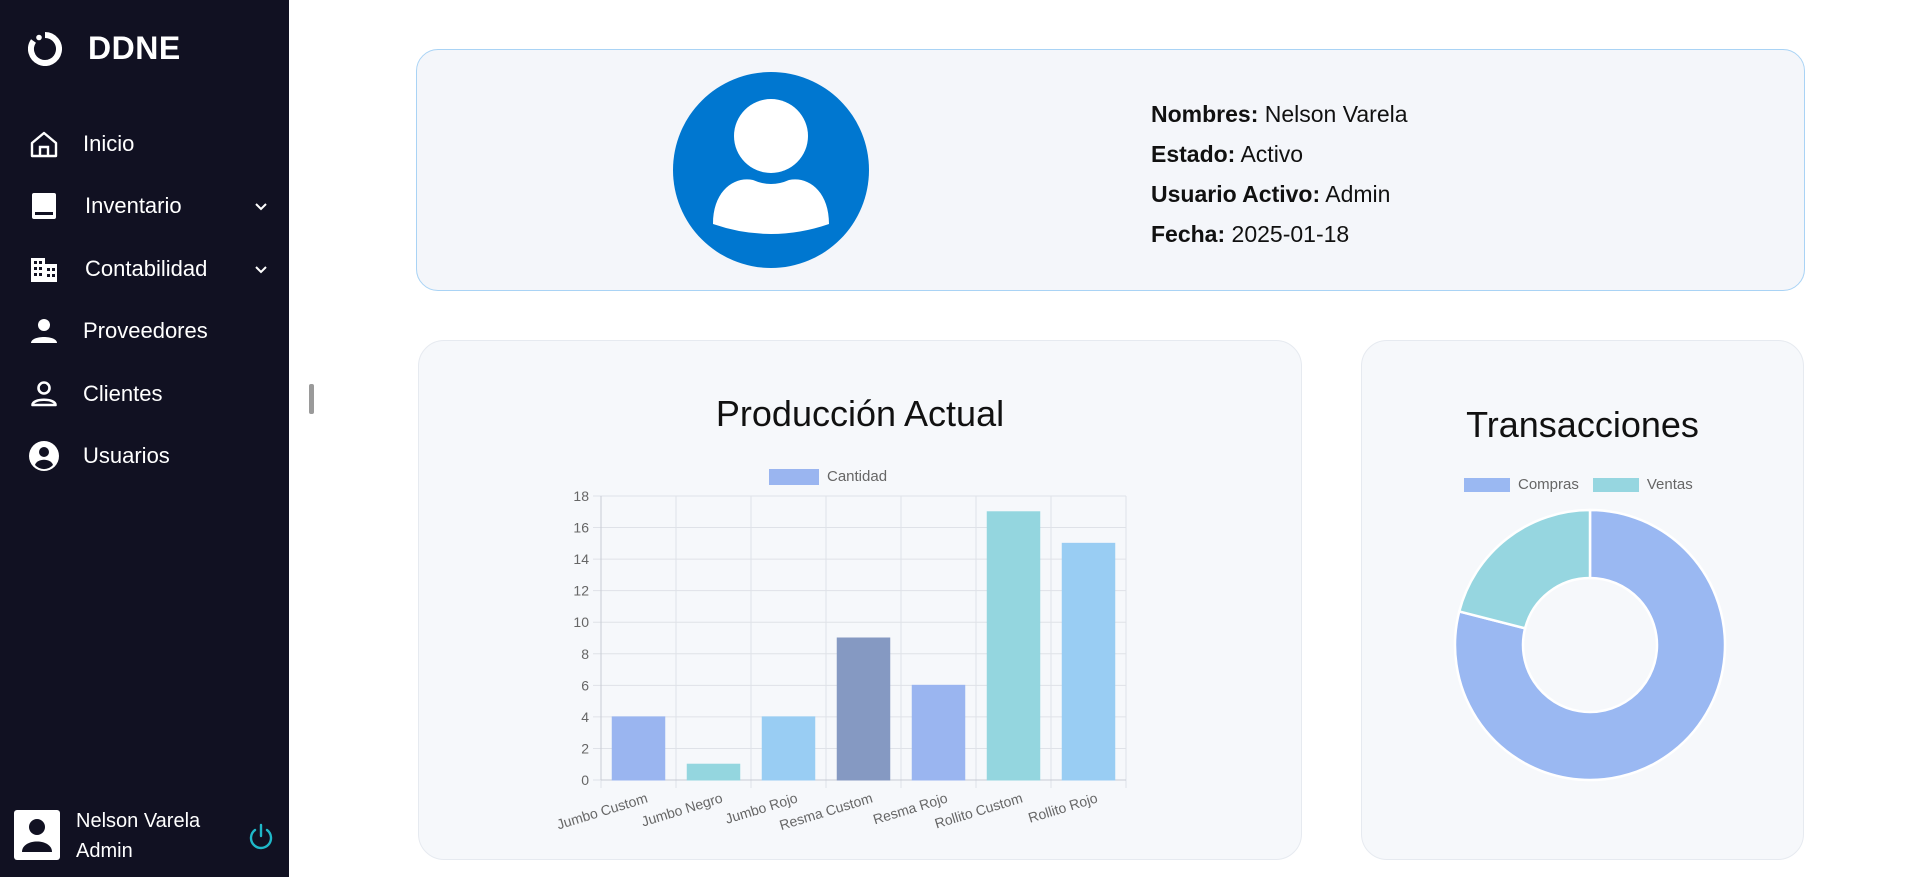 This screenshot has width=1920, height=877. What do you see at coordinates (585, 654) in the screenshot?
I see `y-tick-label: 8` at bounding box center [585, 654].